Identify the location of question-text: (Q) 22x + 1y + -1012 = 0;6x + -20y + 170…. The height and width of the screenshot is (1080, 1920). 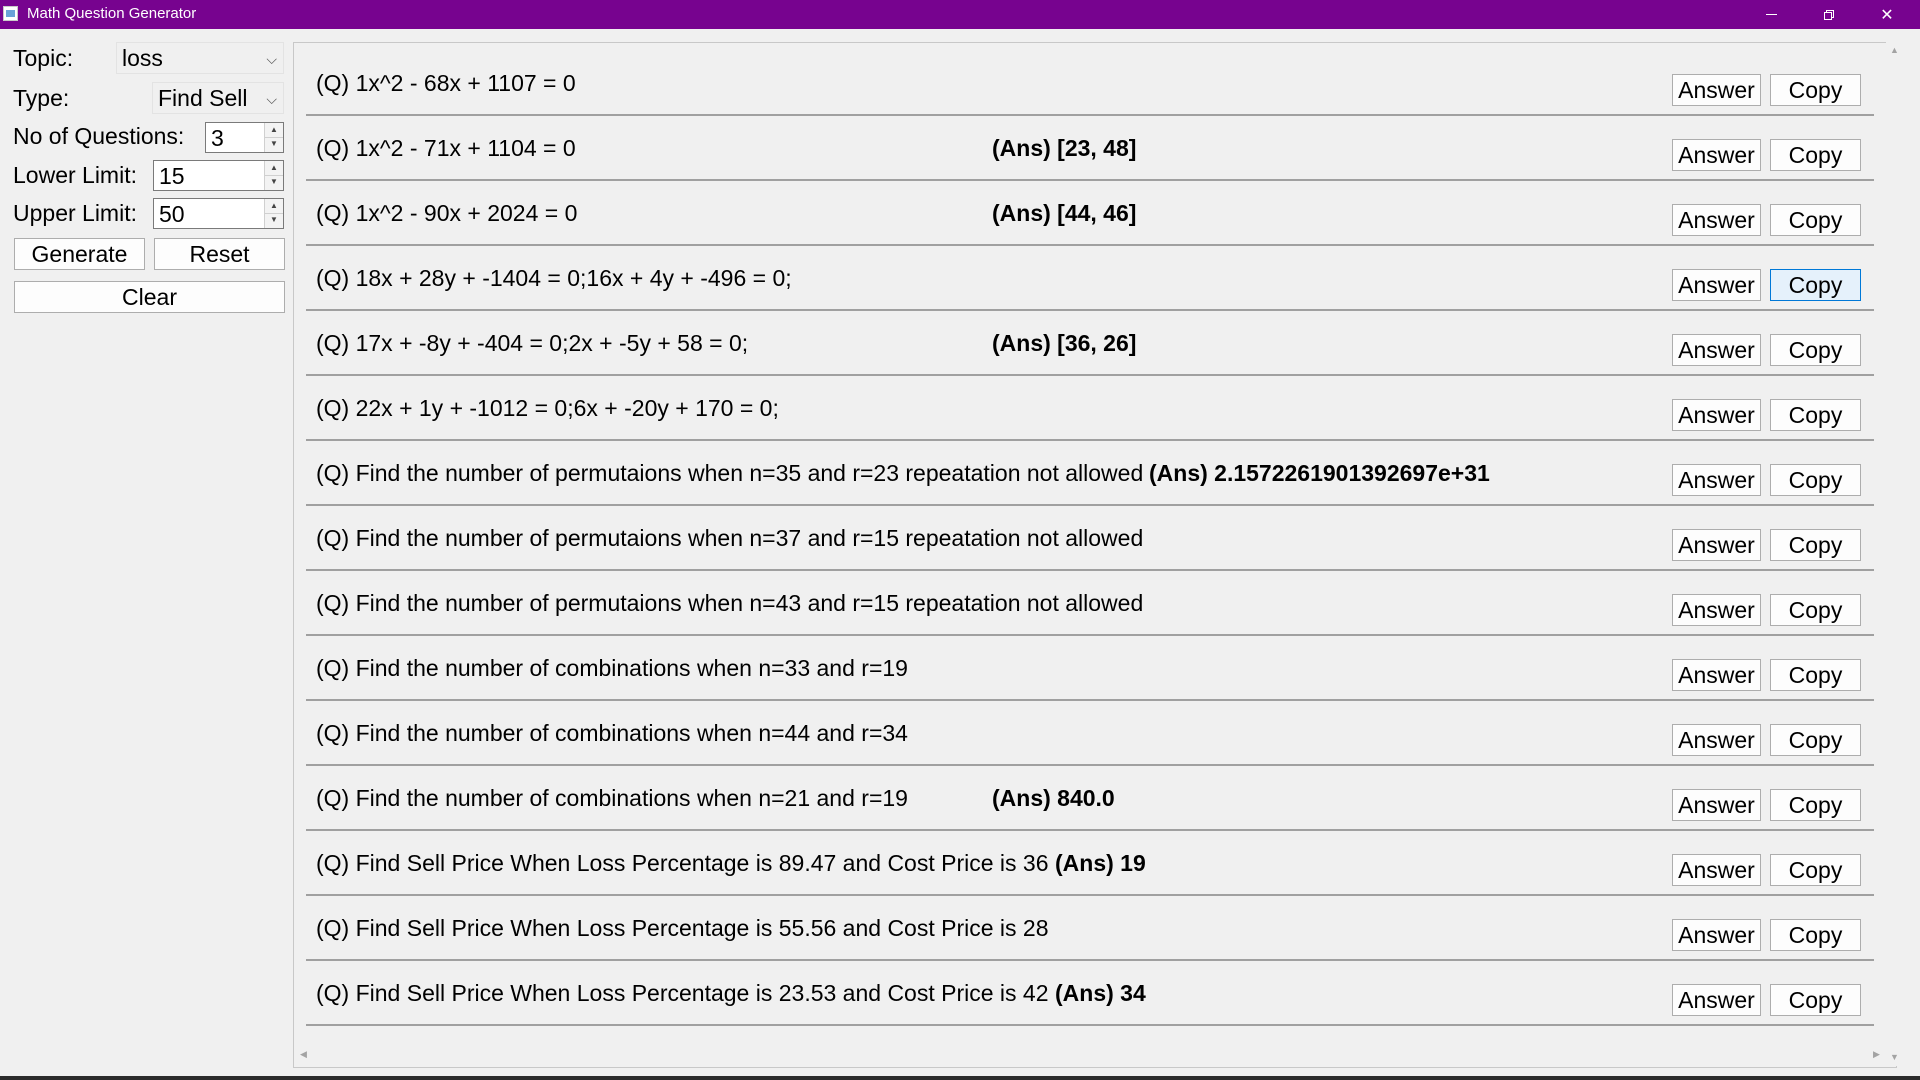
(547, 408).